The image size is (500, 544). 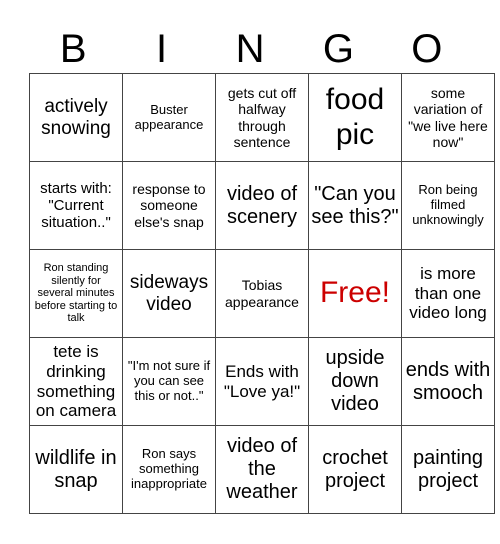 I want to click on bingo-cell: some variation of "we live here now", so click(x=448, y=117).